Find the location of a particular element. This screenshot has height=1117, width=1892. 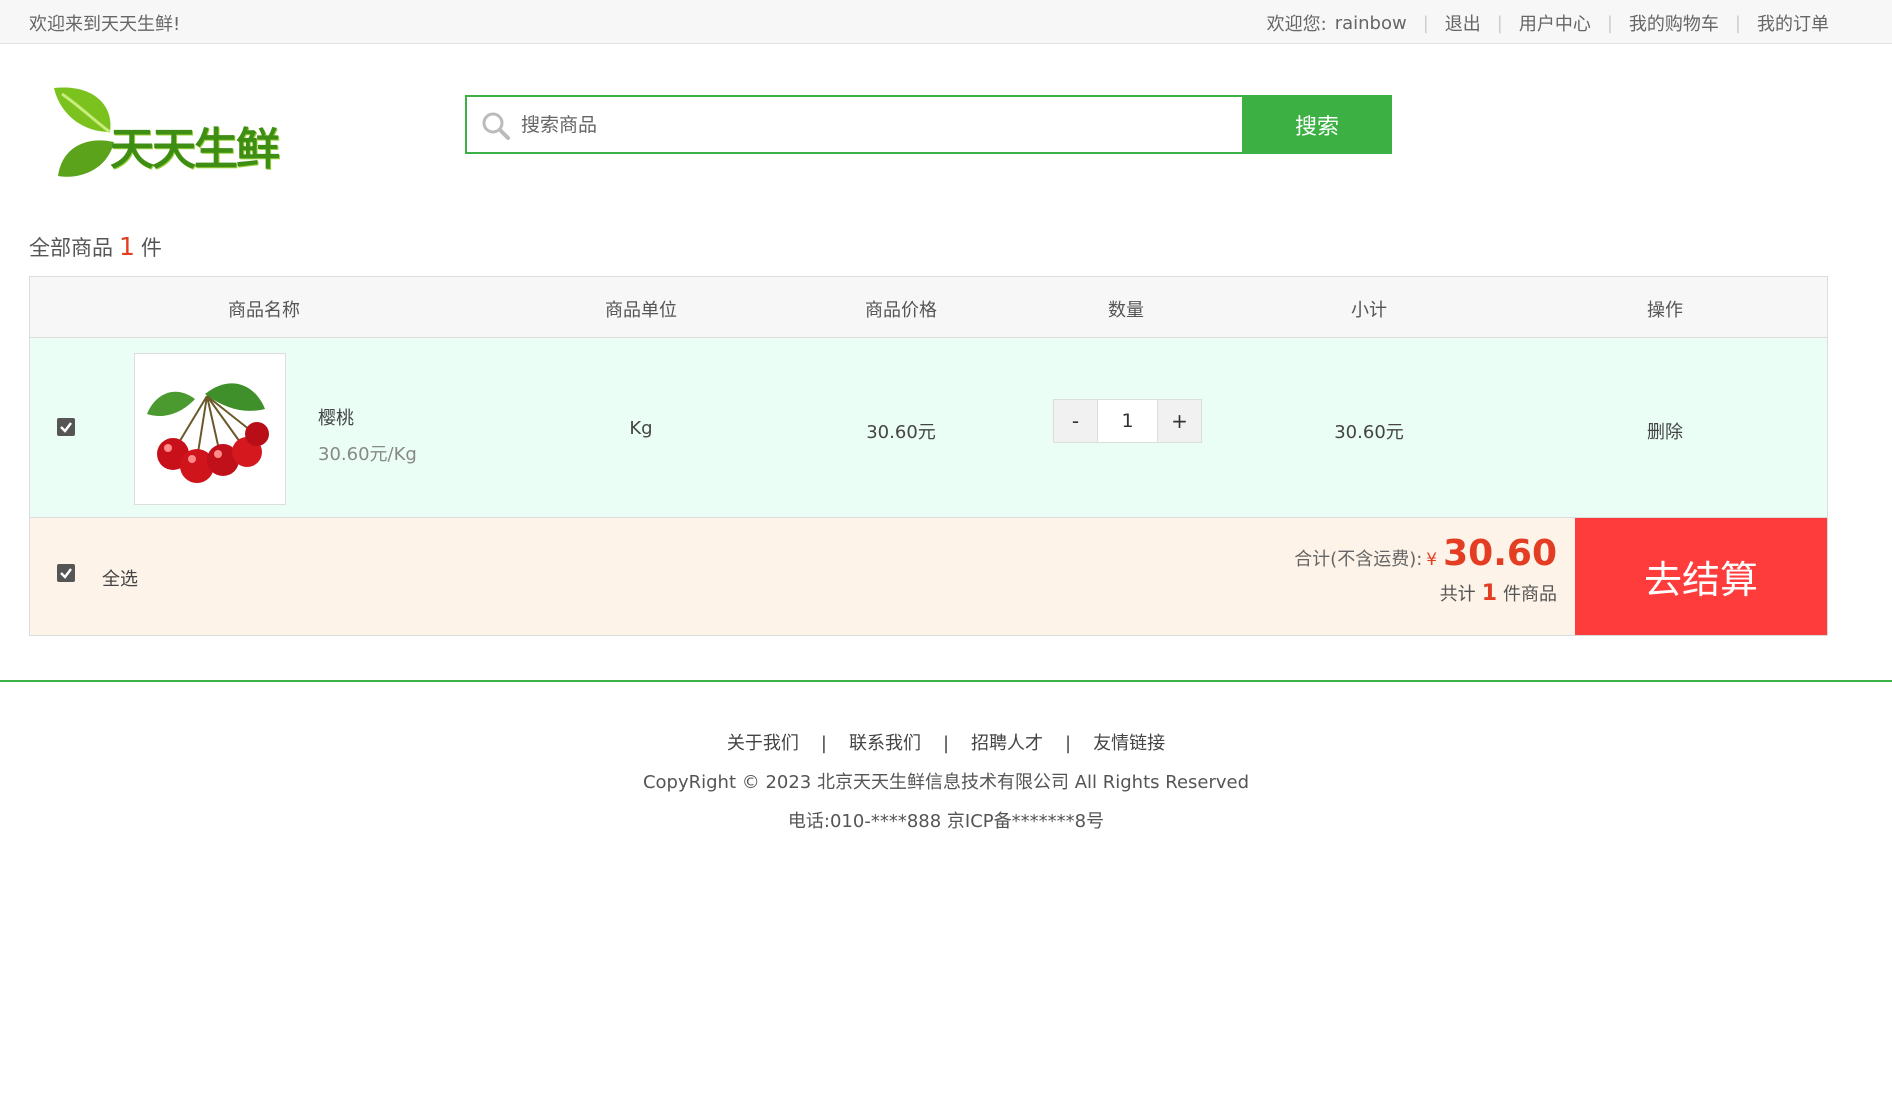

user-nav: 欢迎您: rainbow | 退出 | 用户中心 | 我的购物车 | 我的订单 is located at coordinates (1548, 23).